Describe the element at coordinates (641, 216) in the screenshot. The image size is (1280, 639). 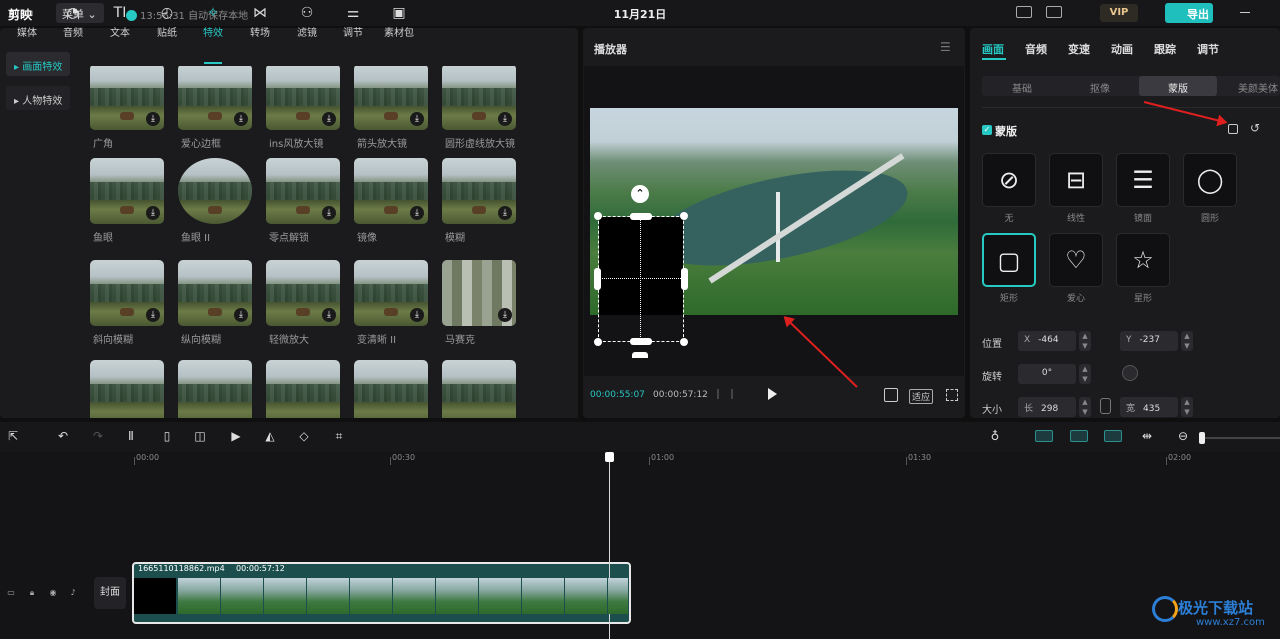
I see `mask-handle-top` at that location.